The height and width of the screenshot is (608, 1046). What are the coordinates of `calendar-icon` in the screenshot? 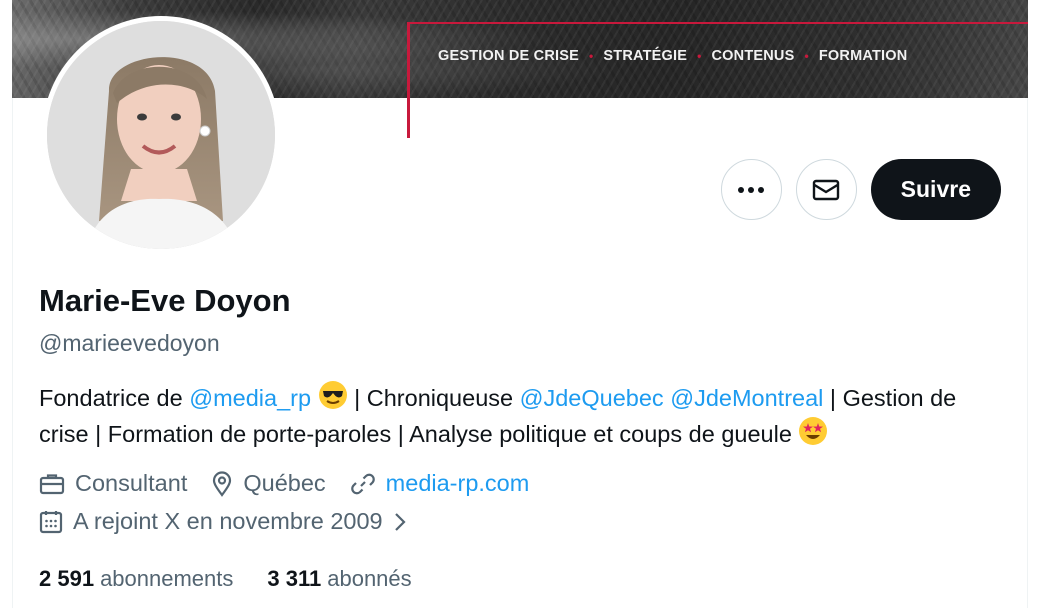 It's located at (51, 521).